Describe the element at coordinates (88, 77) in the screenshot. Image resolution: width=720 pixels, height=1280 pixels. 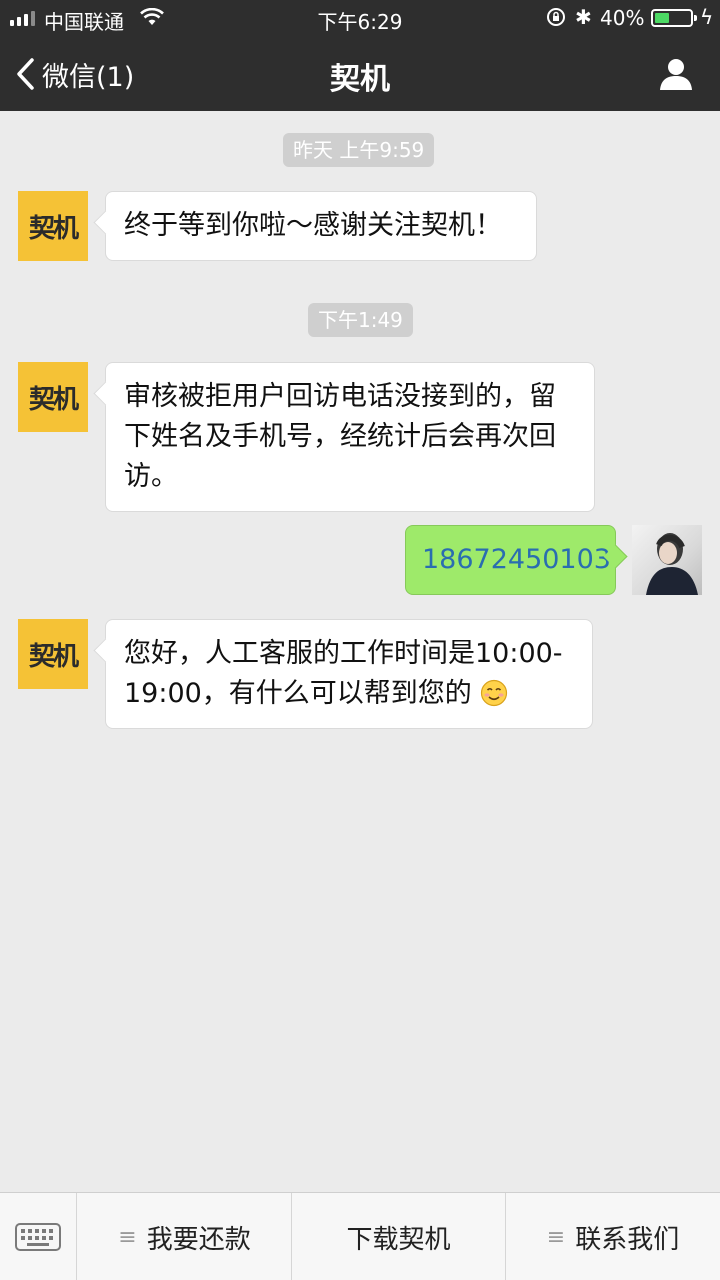
I see `back-label: 微信(1)` at that location.